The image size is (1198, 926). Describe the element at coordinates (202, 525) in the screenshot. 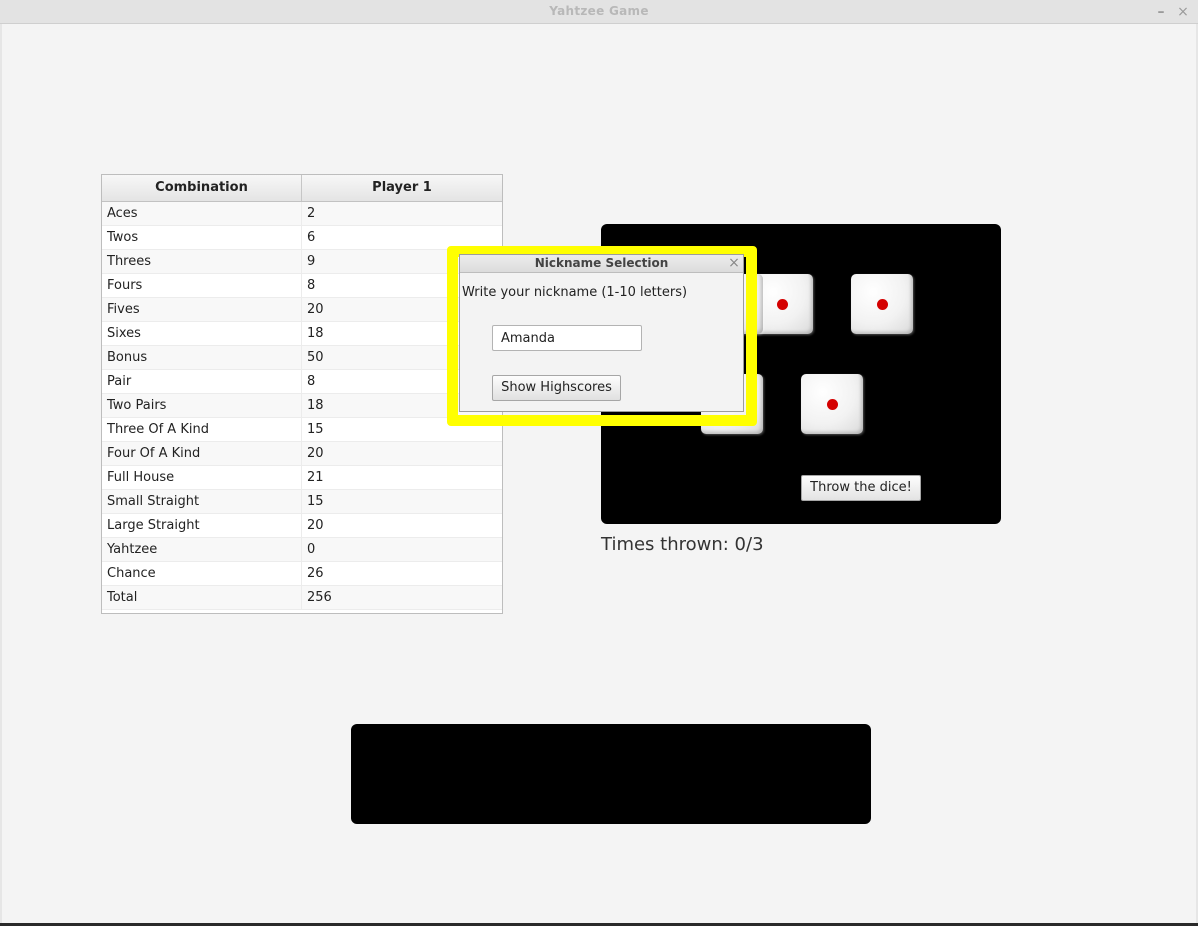

I see `combination-cell: Large Straight` at that location.